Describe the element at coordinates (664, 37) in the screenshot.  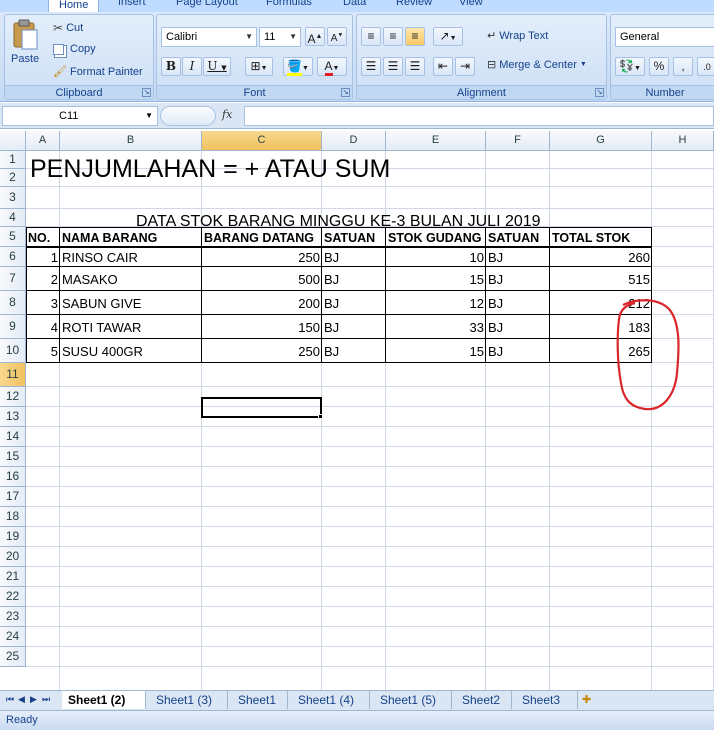
I see `number-format-select: General` at that location.